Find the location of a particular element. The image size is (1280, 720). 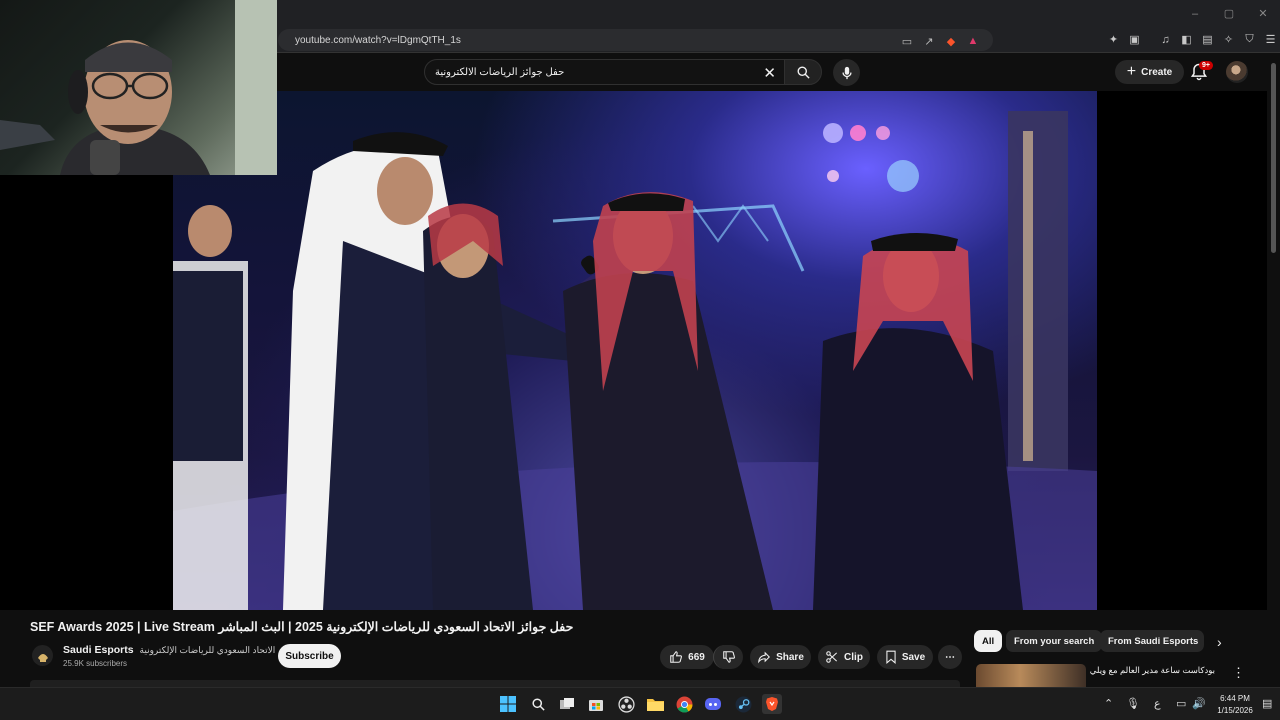

obs-studio-icon is located at coordinates (626, 704).